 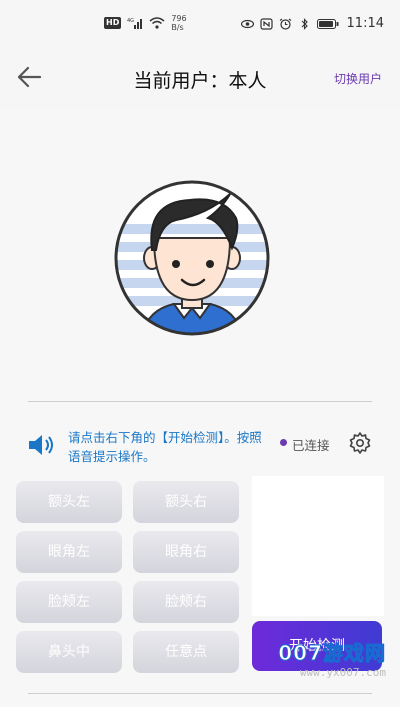 What do you see at coordinates (318, 546) in the screenshot?
I see `preview-panel` at bounding box center [318, 546].